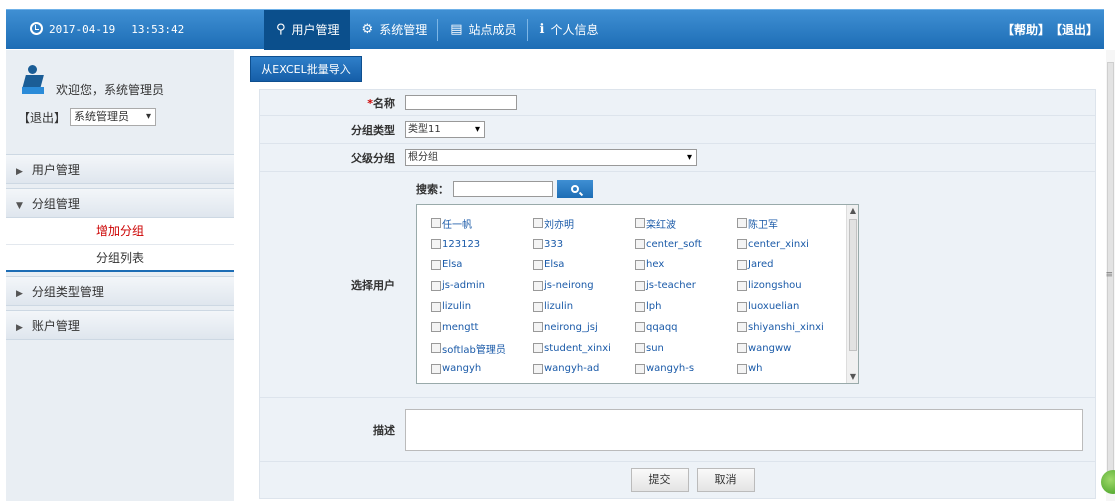 The image size is (1115, 501). I want to click on exit-link: 【退出】, so click(1077, 30).